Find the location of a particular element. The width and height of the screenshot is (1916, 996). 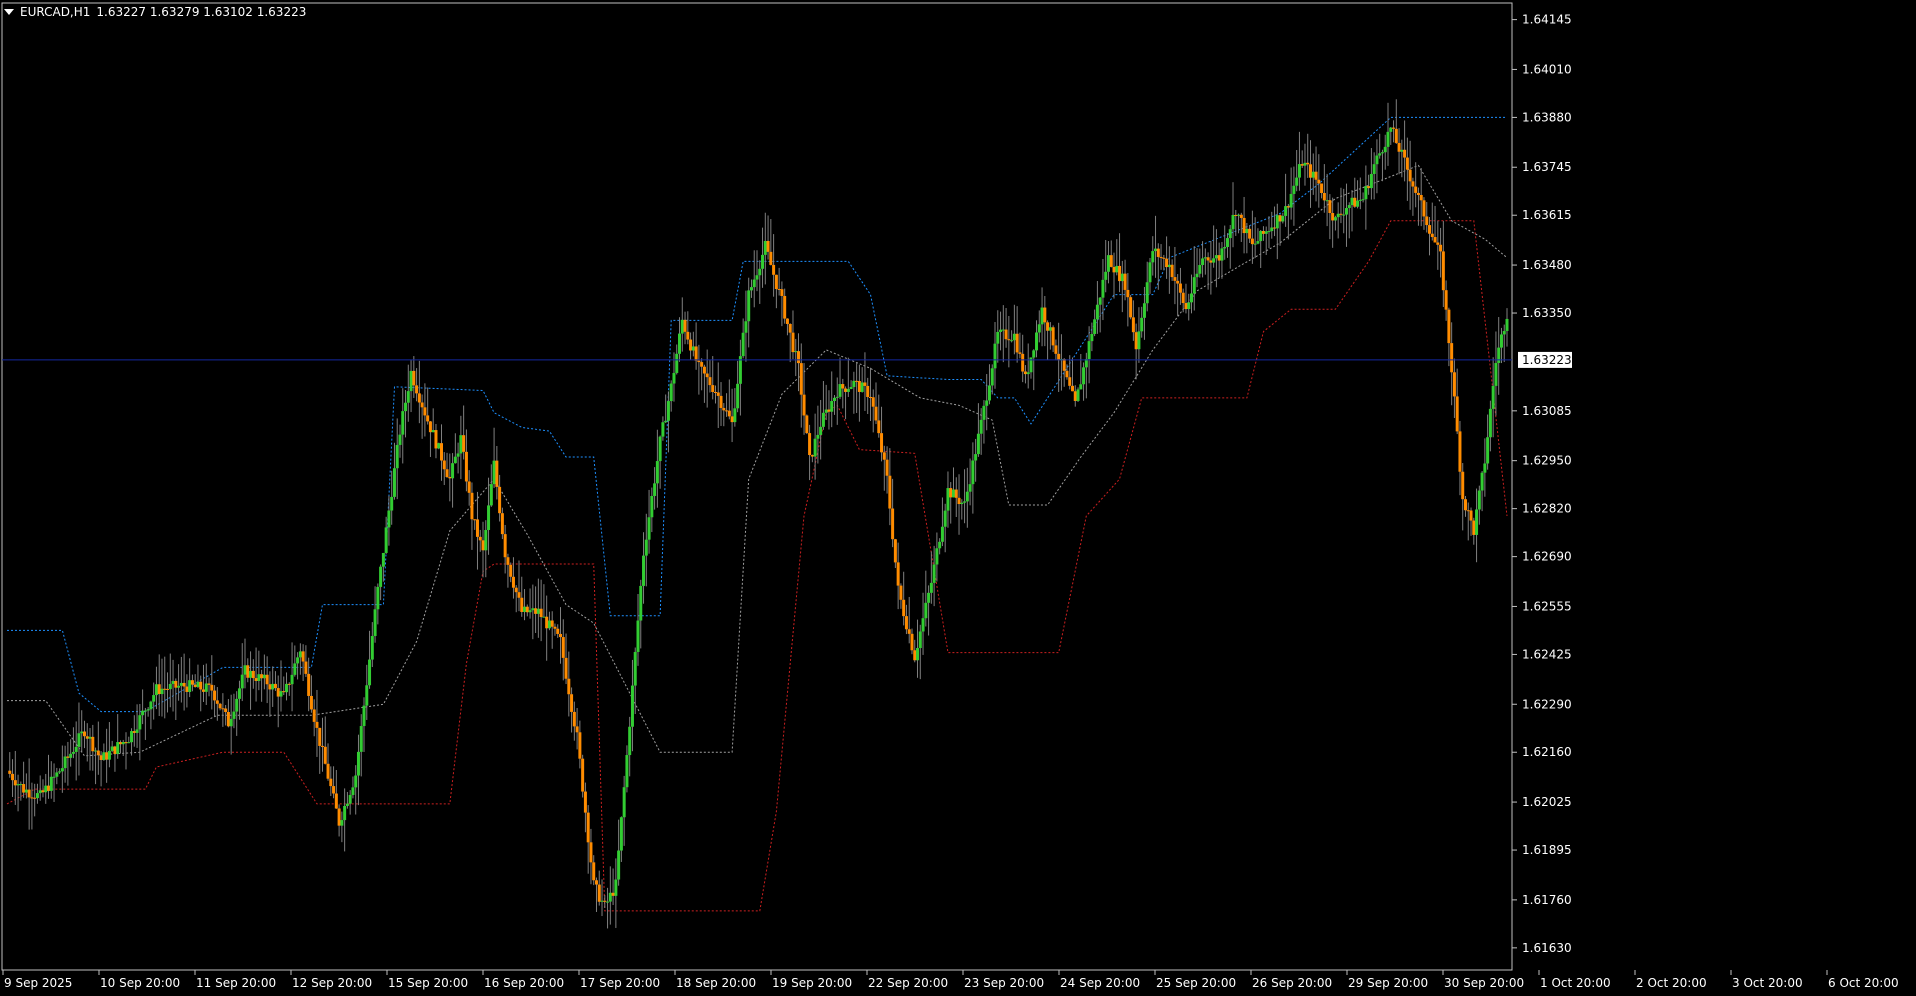

y-tick-label: 1.62820 is located at coordinates (1547, 509).